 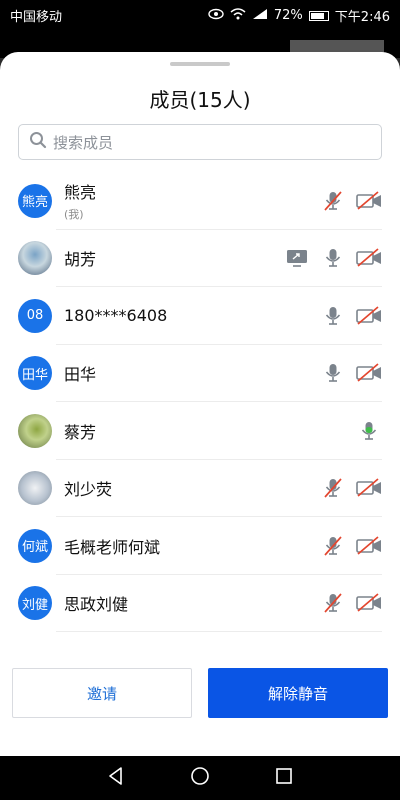 I want to click on search-input: 搜索成员, so click(x=200, y=142).